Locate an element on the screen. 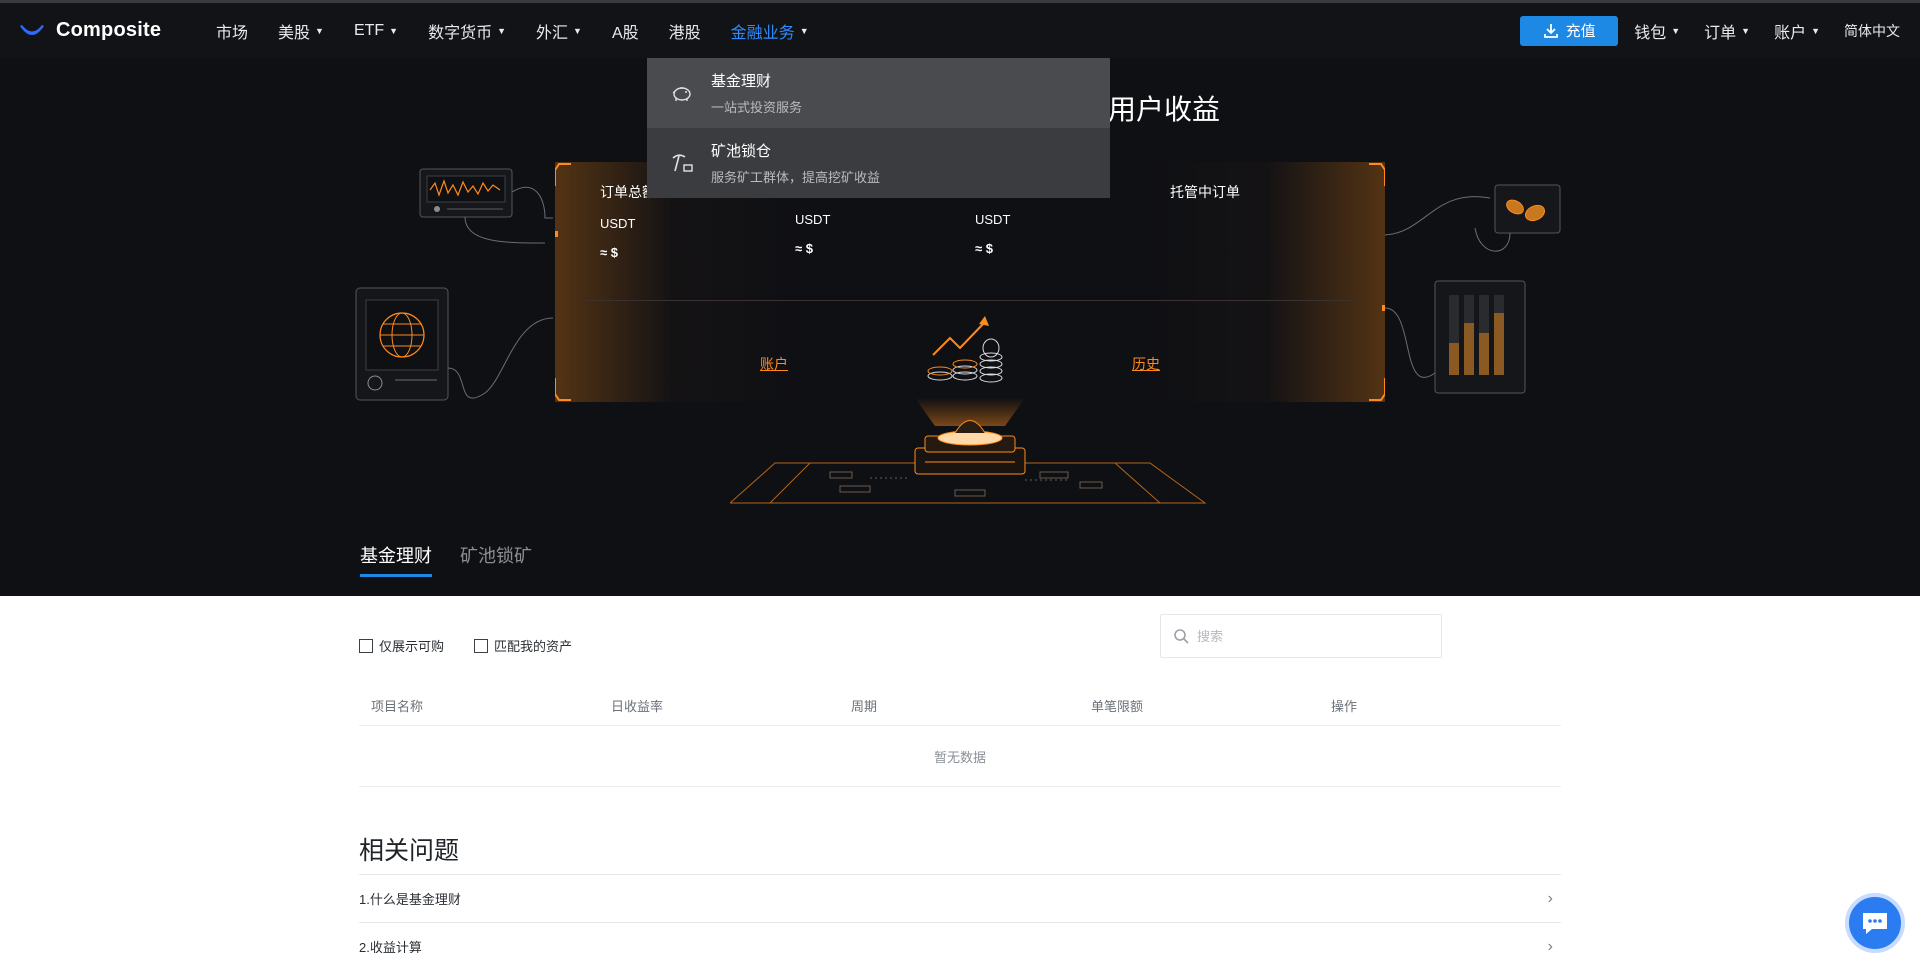  tab-mining-pool-lock: 矿池锁矿 is located at coordinates (496, 559).